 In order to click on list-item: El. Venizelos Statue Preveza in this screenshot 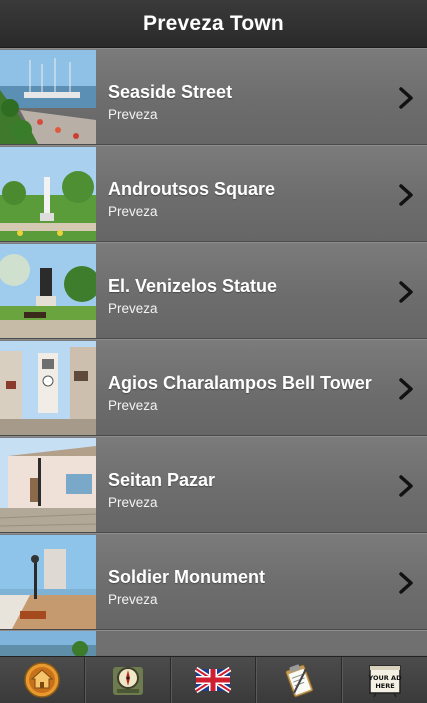, I will do `click(213, 290)`.